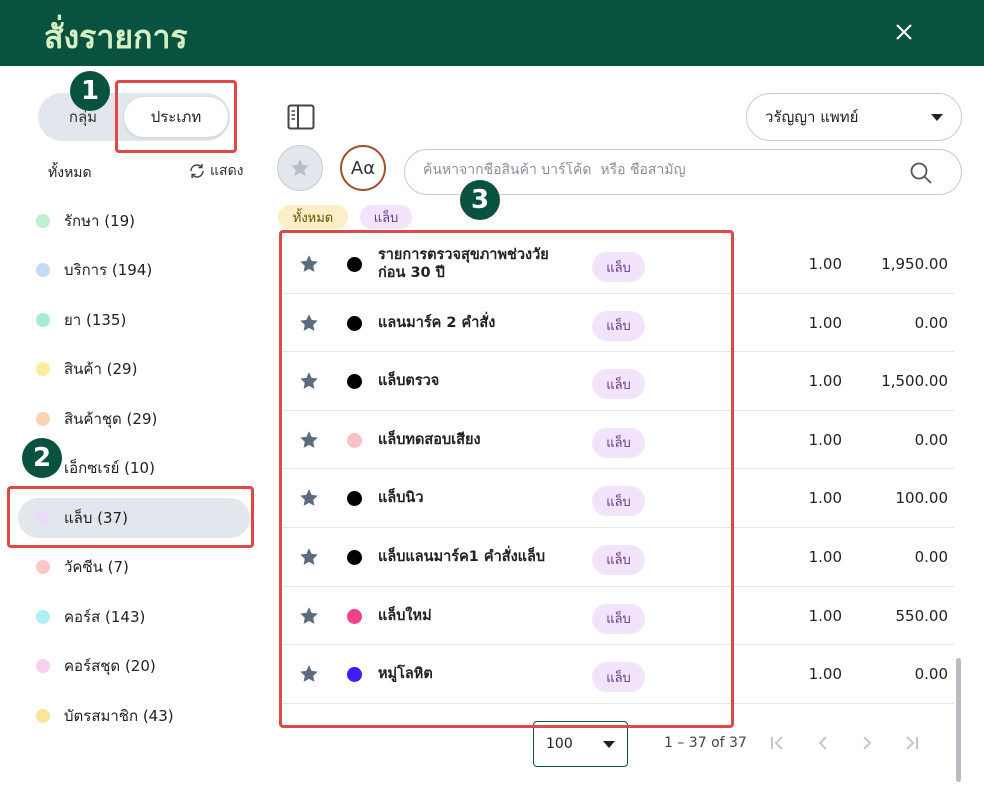 The height and width of the screenshot is (795, 984). I want to click on refresh-icon, so click(197, 171).